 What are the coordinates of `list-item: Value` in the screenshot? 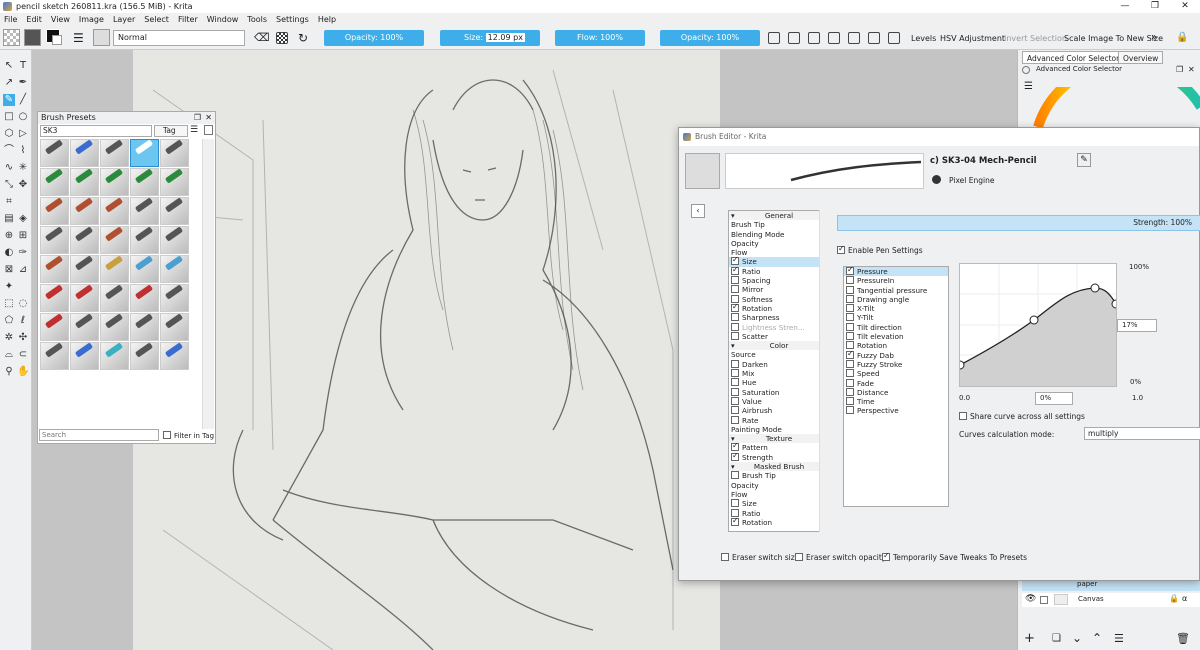 It's located at (778, 401).